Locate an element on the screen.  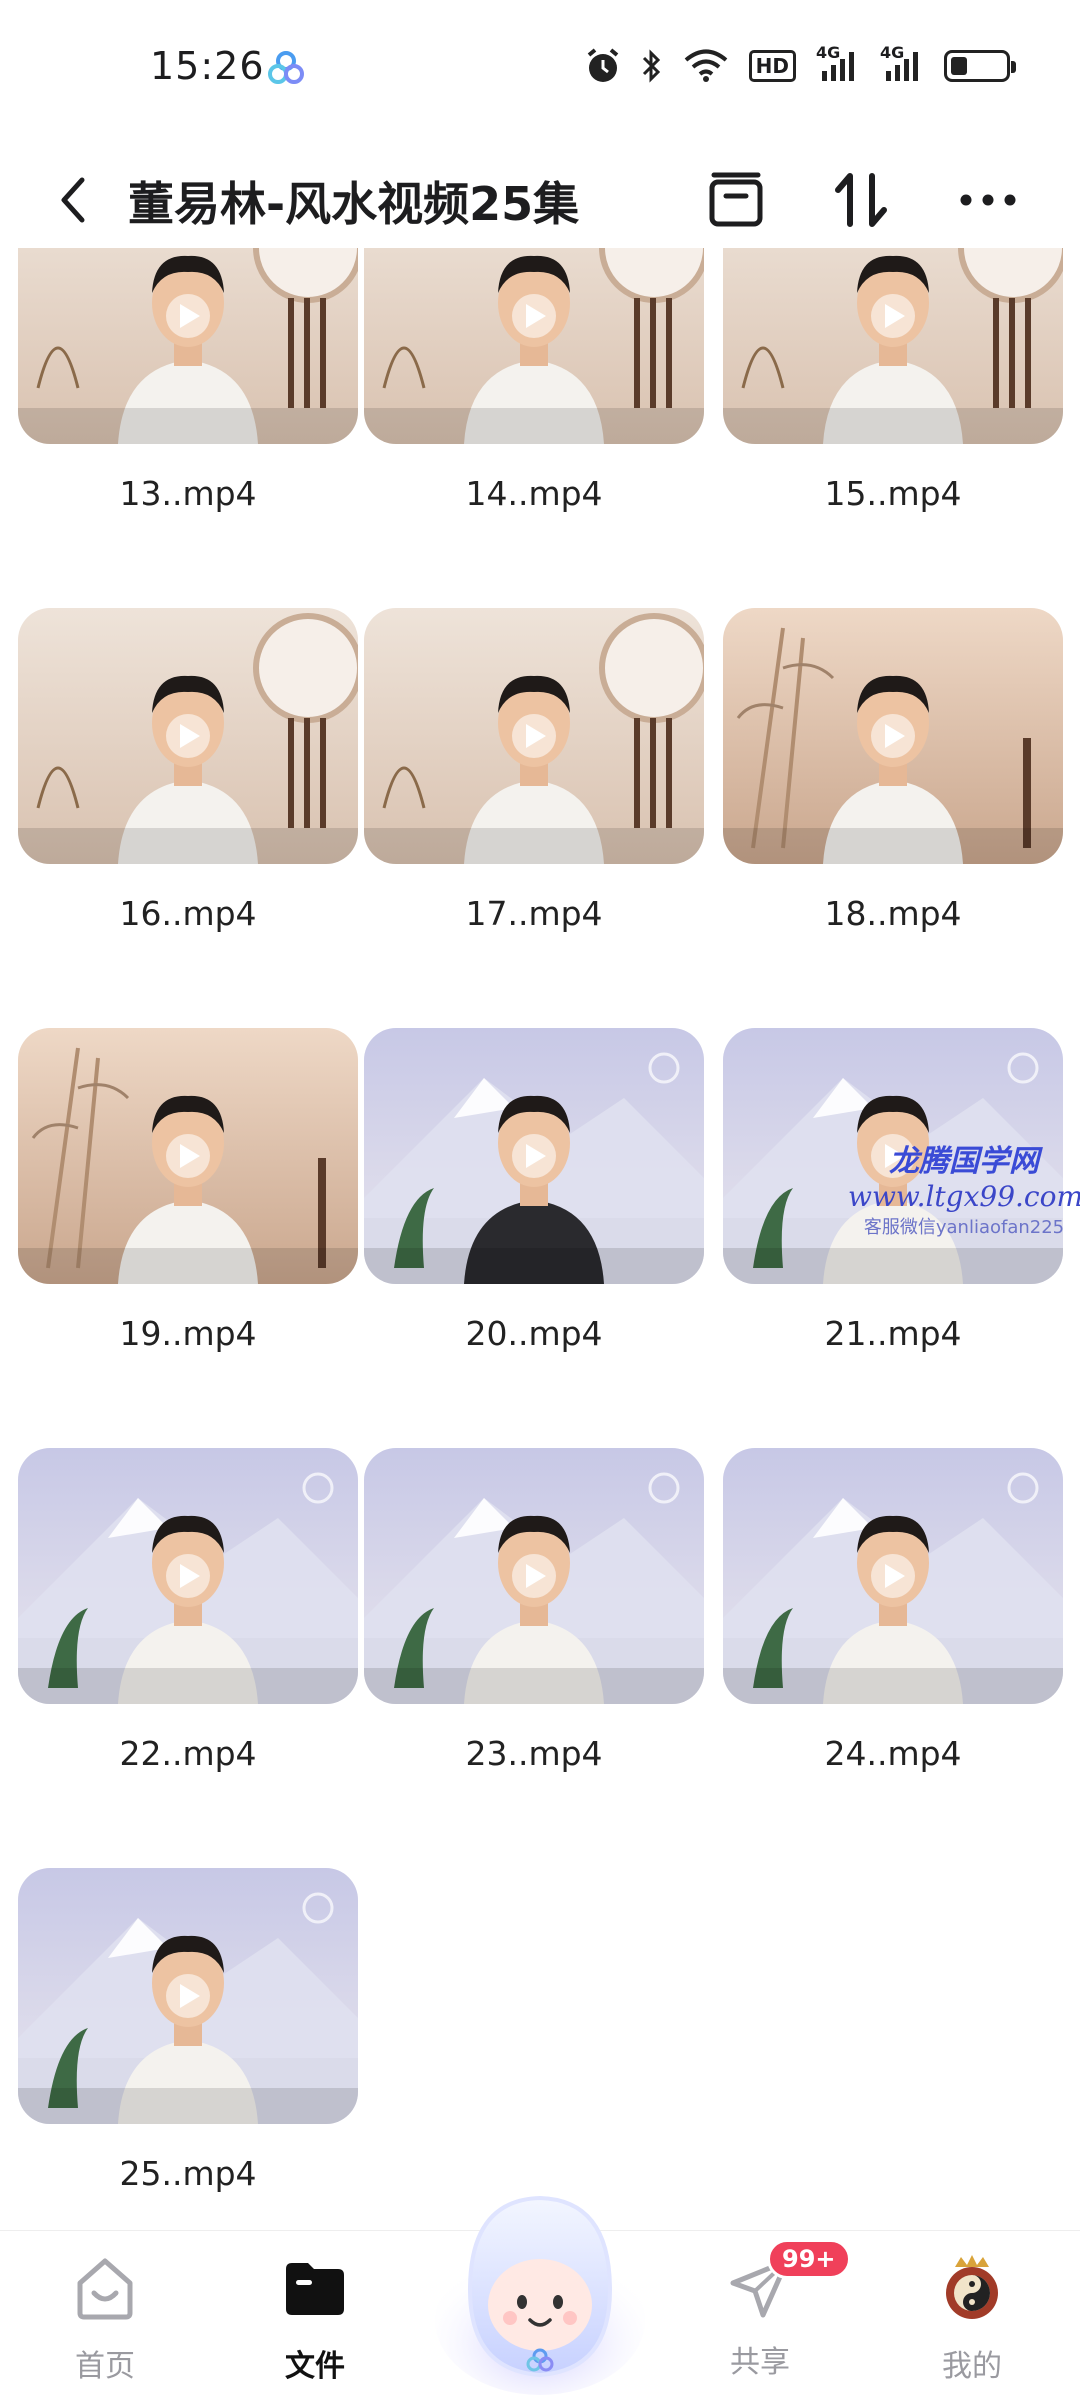
network-label: 4G is located at coordinates (828, 52).